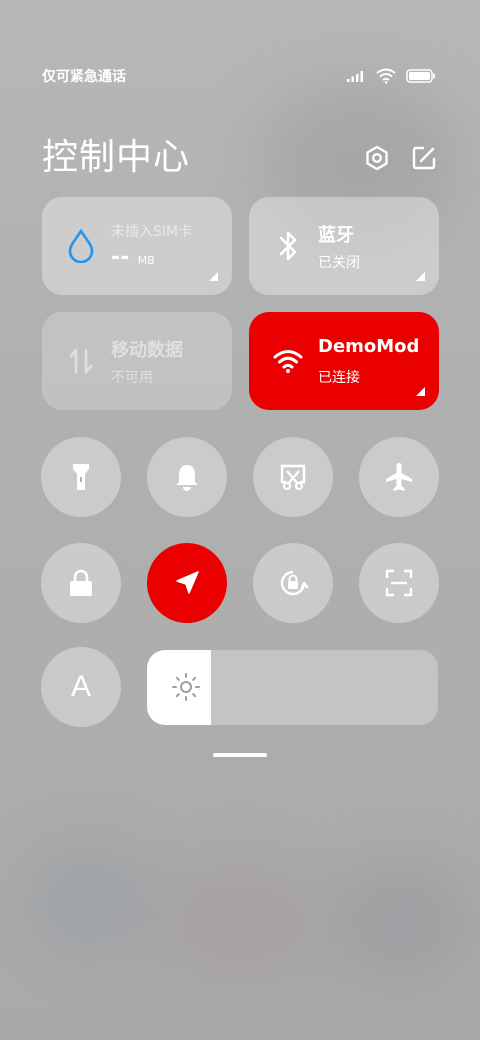 This screenshot has width=480, height=1040. I want to click on wifi-status-icon, so click(386, 76).